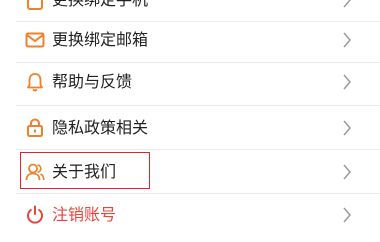  I want to click on menu-item-label: 更换绑定邮箱, so click(100, 39).